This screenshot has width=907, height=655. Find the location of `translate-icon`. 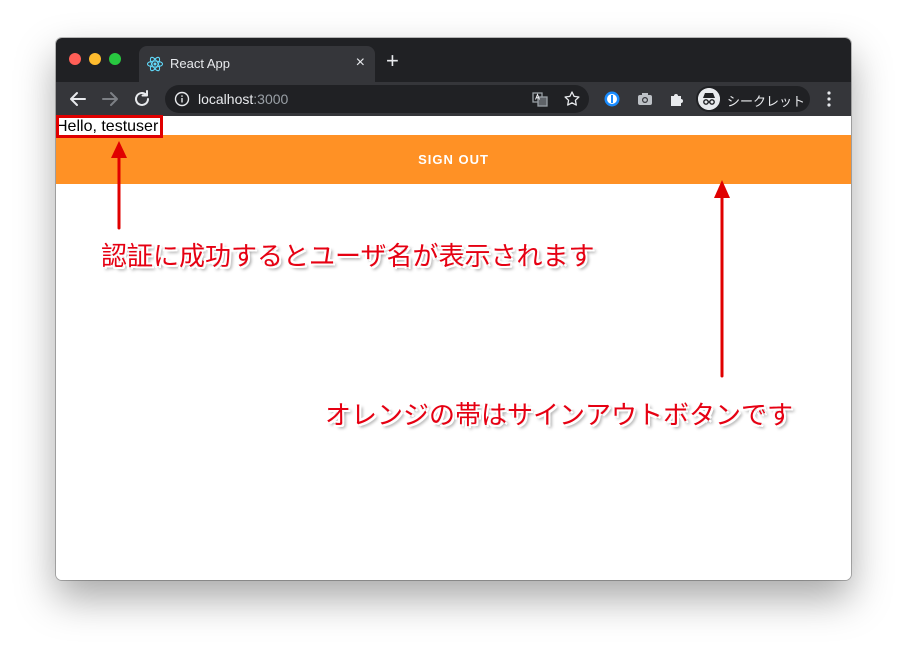

translate-icon is located at coordinates (540, 99).